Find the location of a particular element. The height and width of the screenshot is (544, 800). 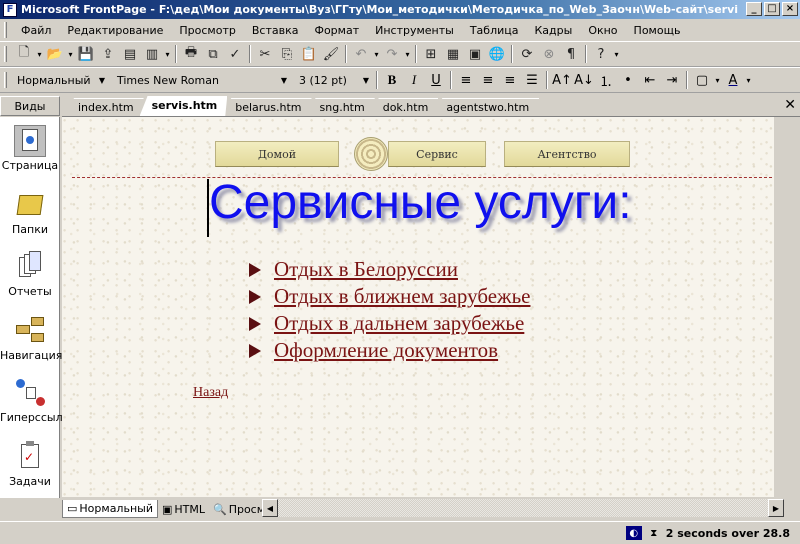

stop-icon: ⊗ is located at coordinates (549, 54).